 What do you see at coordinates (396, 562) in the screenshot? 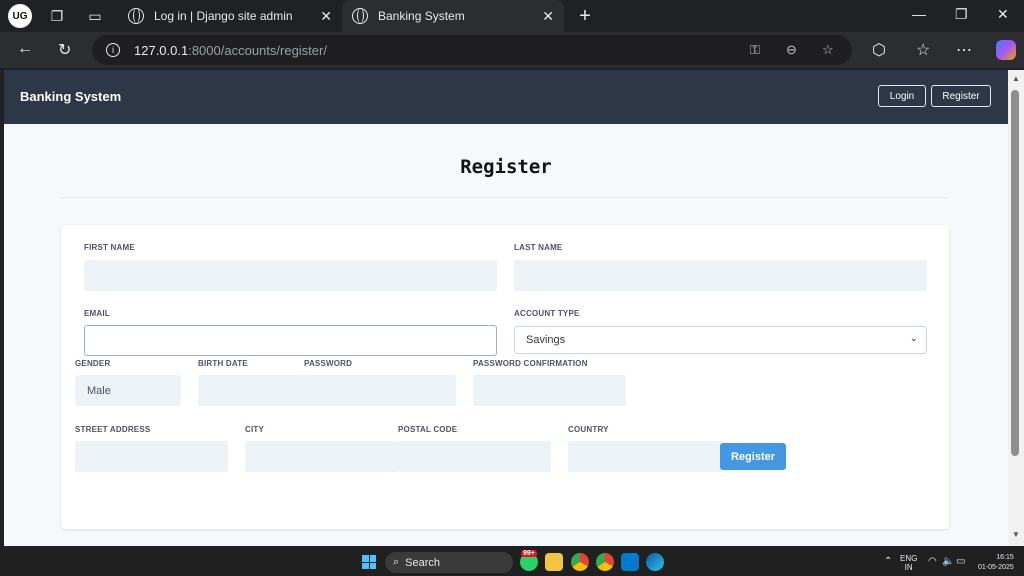
I see `search-icon: ⌕` at bounding box center [396, 562].